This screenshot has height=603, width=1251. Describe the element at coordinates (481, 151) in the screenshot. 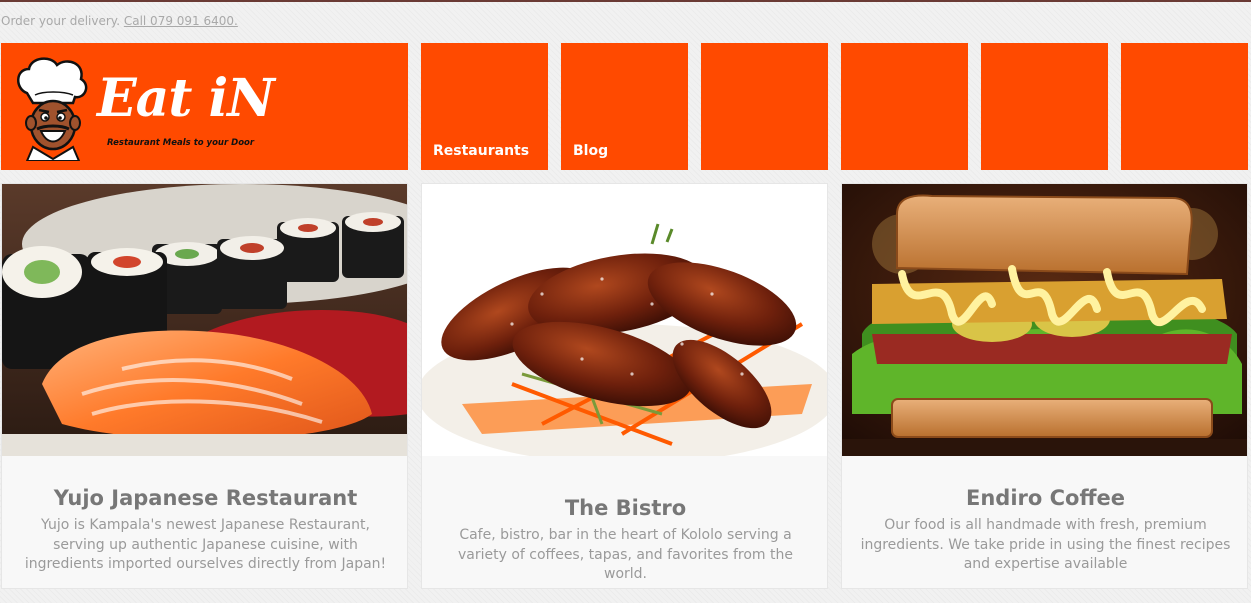

I see `nav-label-restaurants: Restaurants` at that location.